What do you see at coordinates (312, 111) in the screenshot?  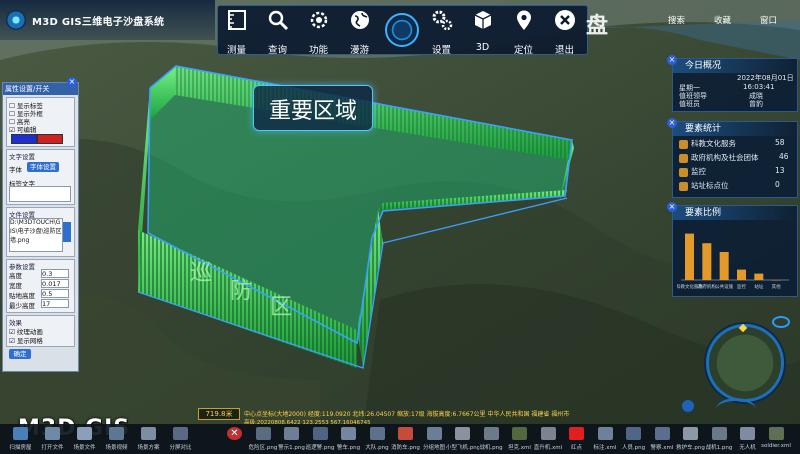 I see `zone-title-text: 重要区域` at bounding box center [312, 111].